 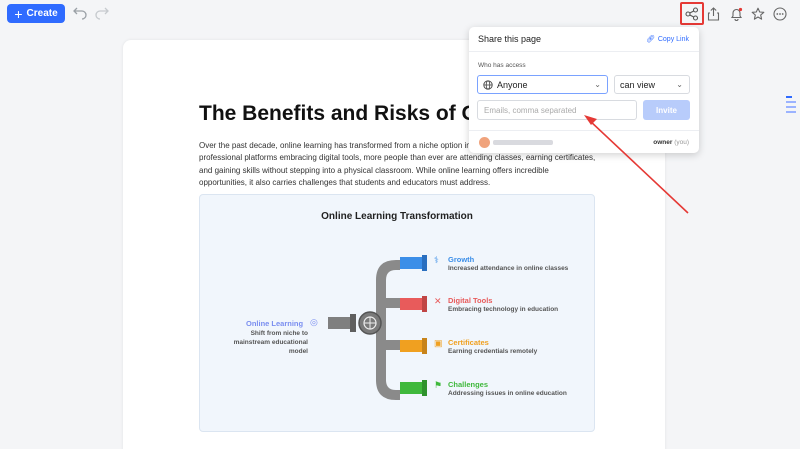 What do you see at coordinates (468, 384) in the screenshot?
I see `branch-challenges-label: Challenges` at bounding box center [468, 384].